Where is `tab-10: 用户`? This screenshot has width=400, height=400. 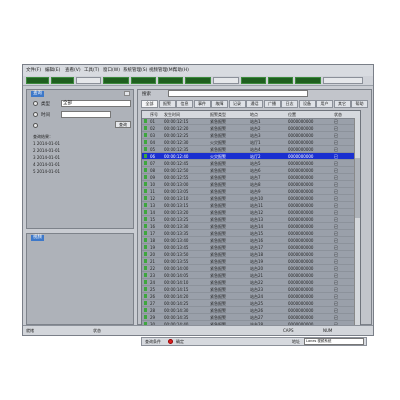
tab-10: 用户 is located at coordinates (324, 104).